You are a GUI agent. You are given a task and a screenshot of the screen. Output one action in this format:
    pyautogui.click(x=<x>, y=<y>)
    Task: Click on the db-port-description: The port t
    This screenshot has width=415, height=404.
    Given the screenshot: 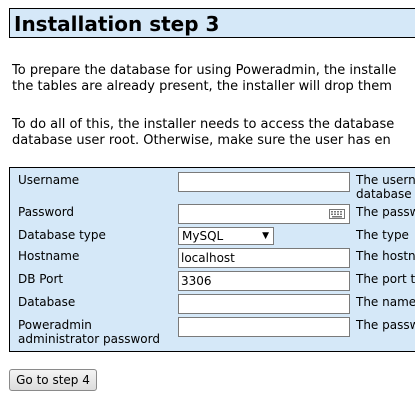 What is the action you would take?
    pyautogui.click(x=385, y=279)
    